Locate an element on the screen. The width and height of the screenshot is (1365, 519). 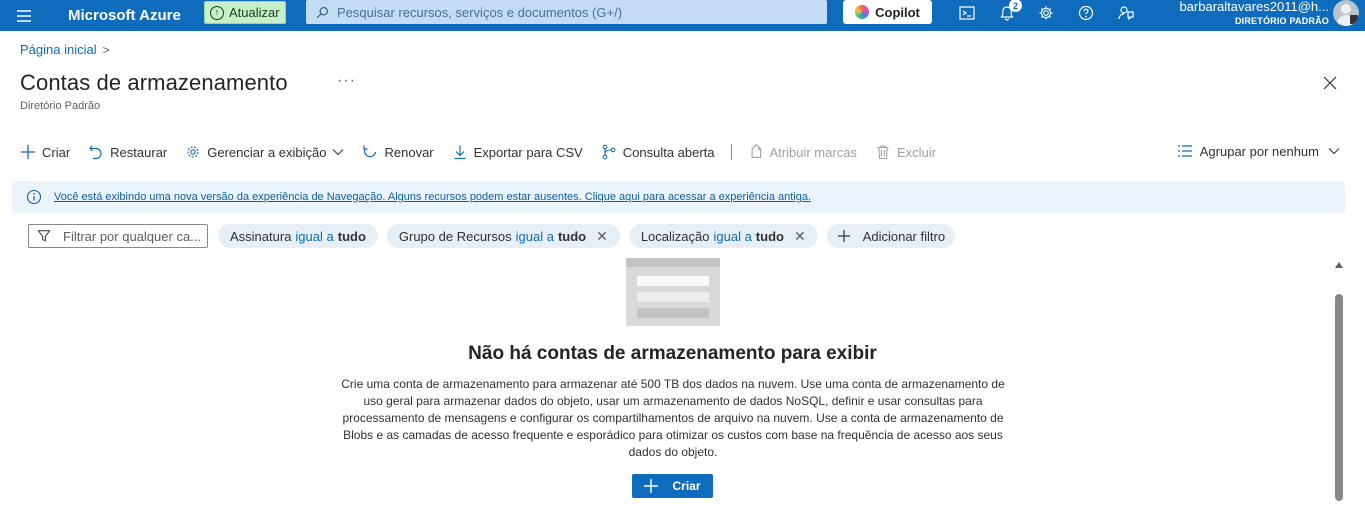
refresh-command: Renovar is located at coordinates (398, 152).